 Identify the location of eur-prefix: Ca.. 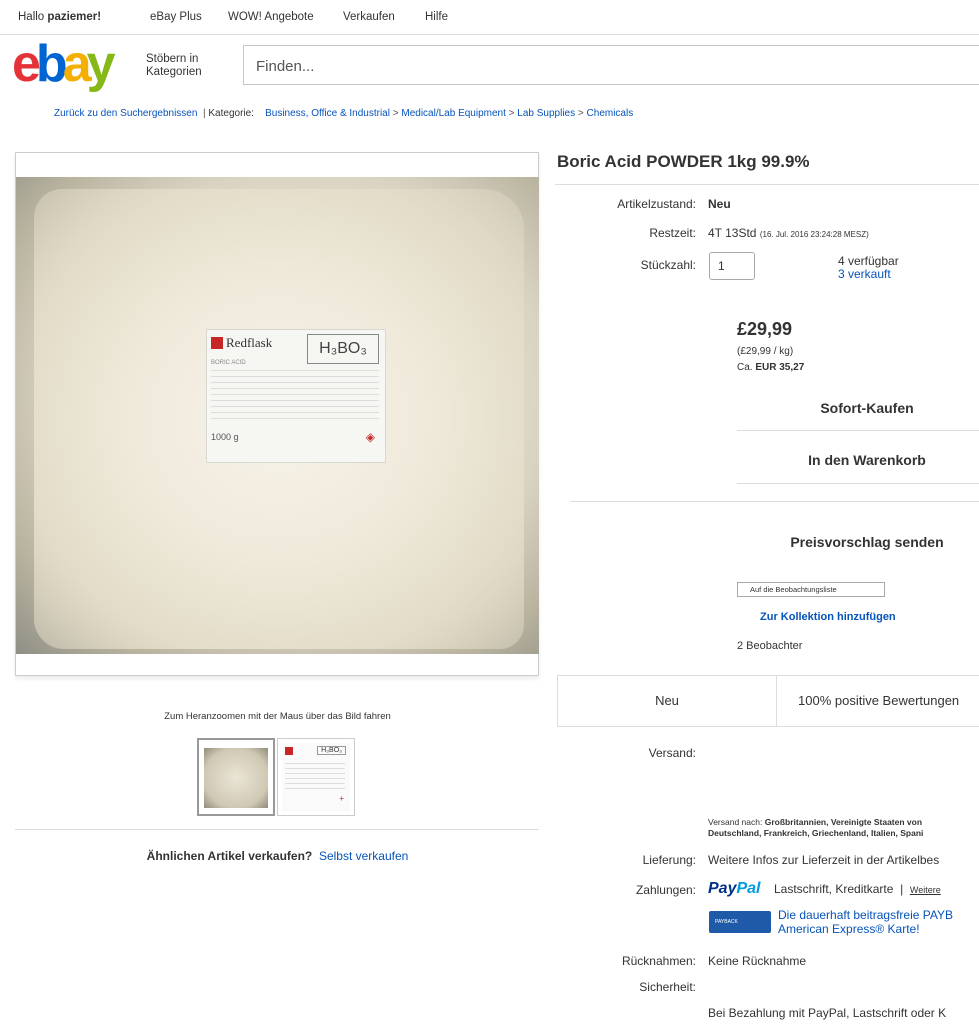
(745, 367).